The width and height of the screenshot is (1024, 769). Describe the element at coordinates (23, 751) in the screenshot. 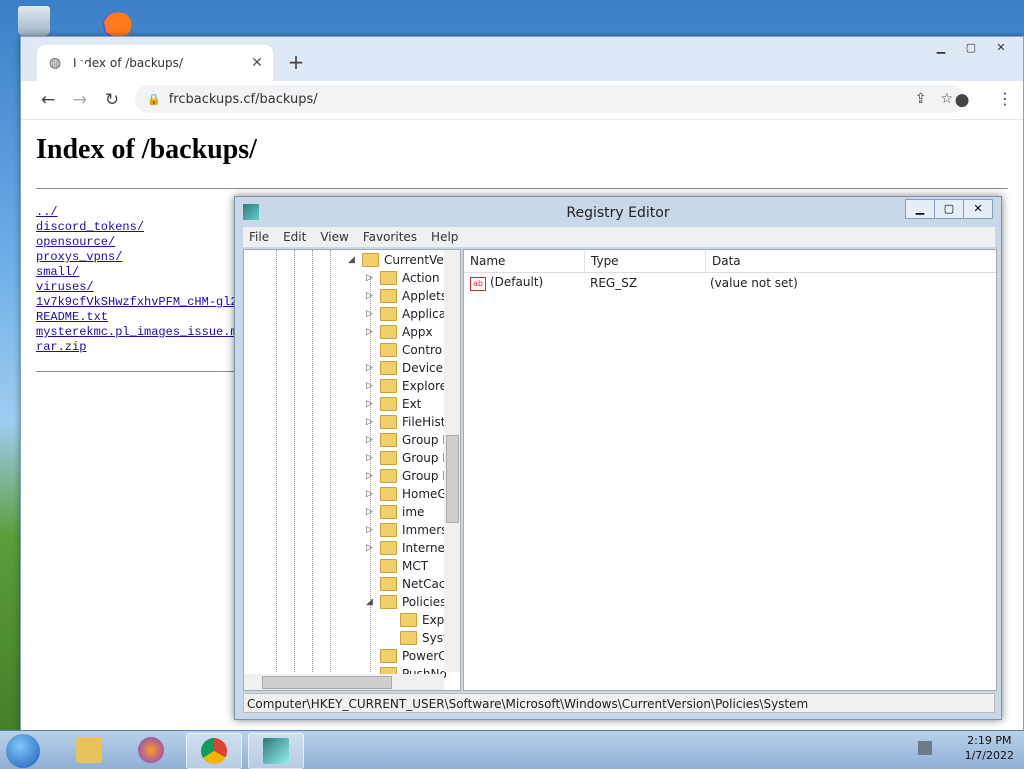

I see `start-button` at that location.